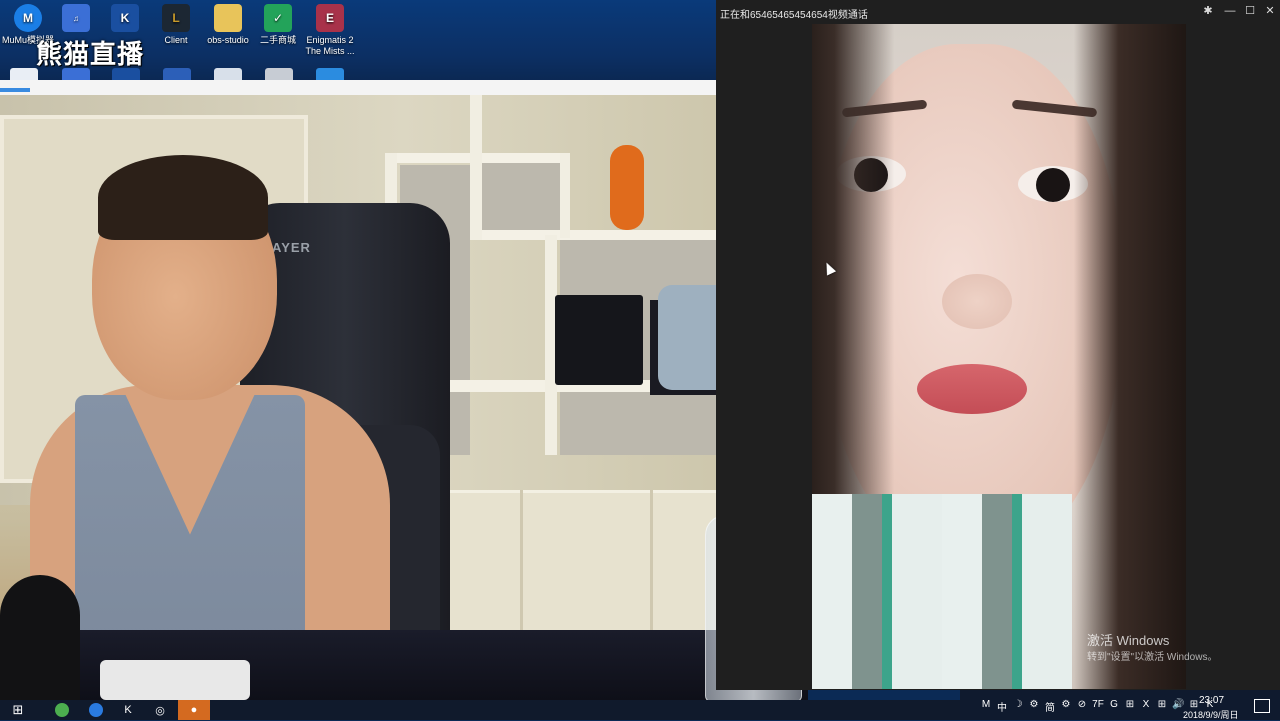 The image size is (1280, 721). I want to click on desktop-icon-label: obs-studio, so click(228, 40).